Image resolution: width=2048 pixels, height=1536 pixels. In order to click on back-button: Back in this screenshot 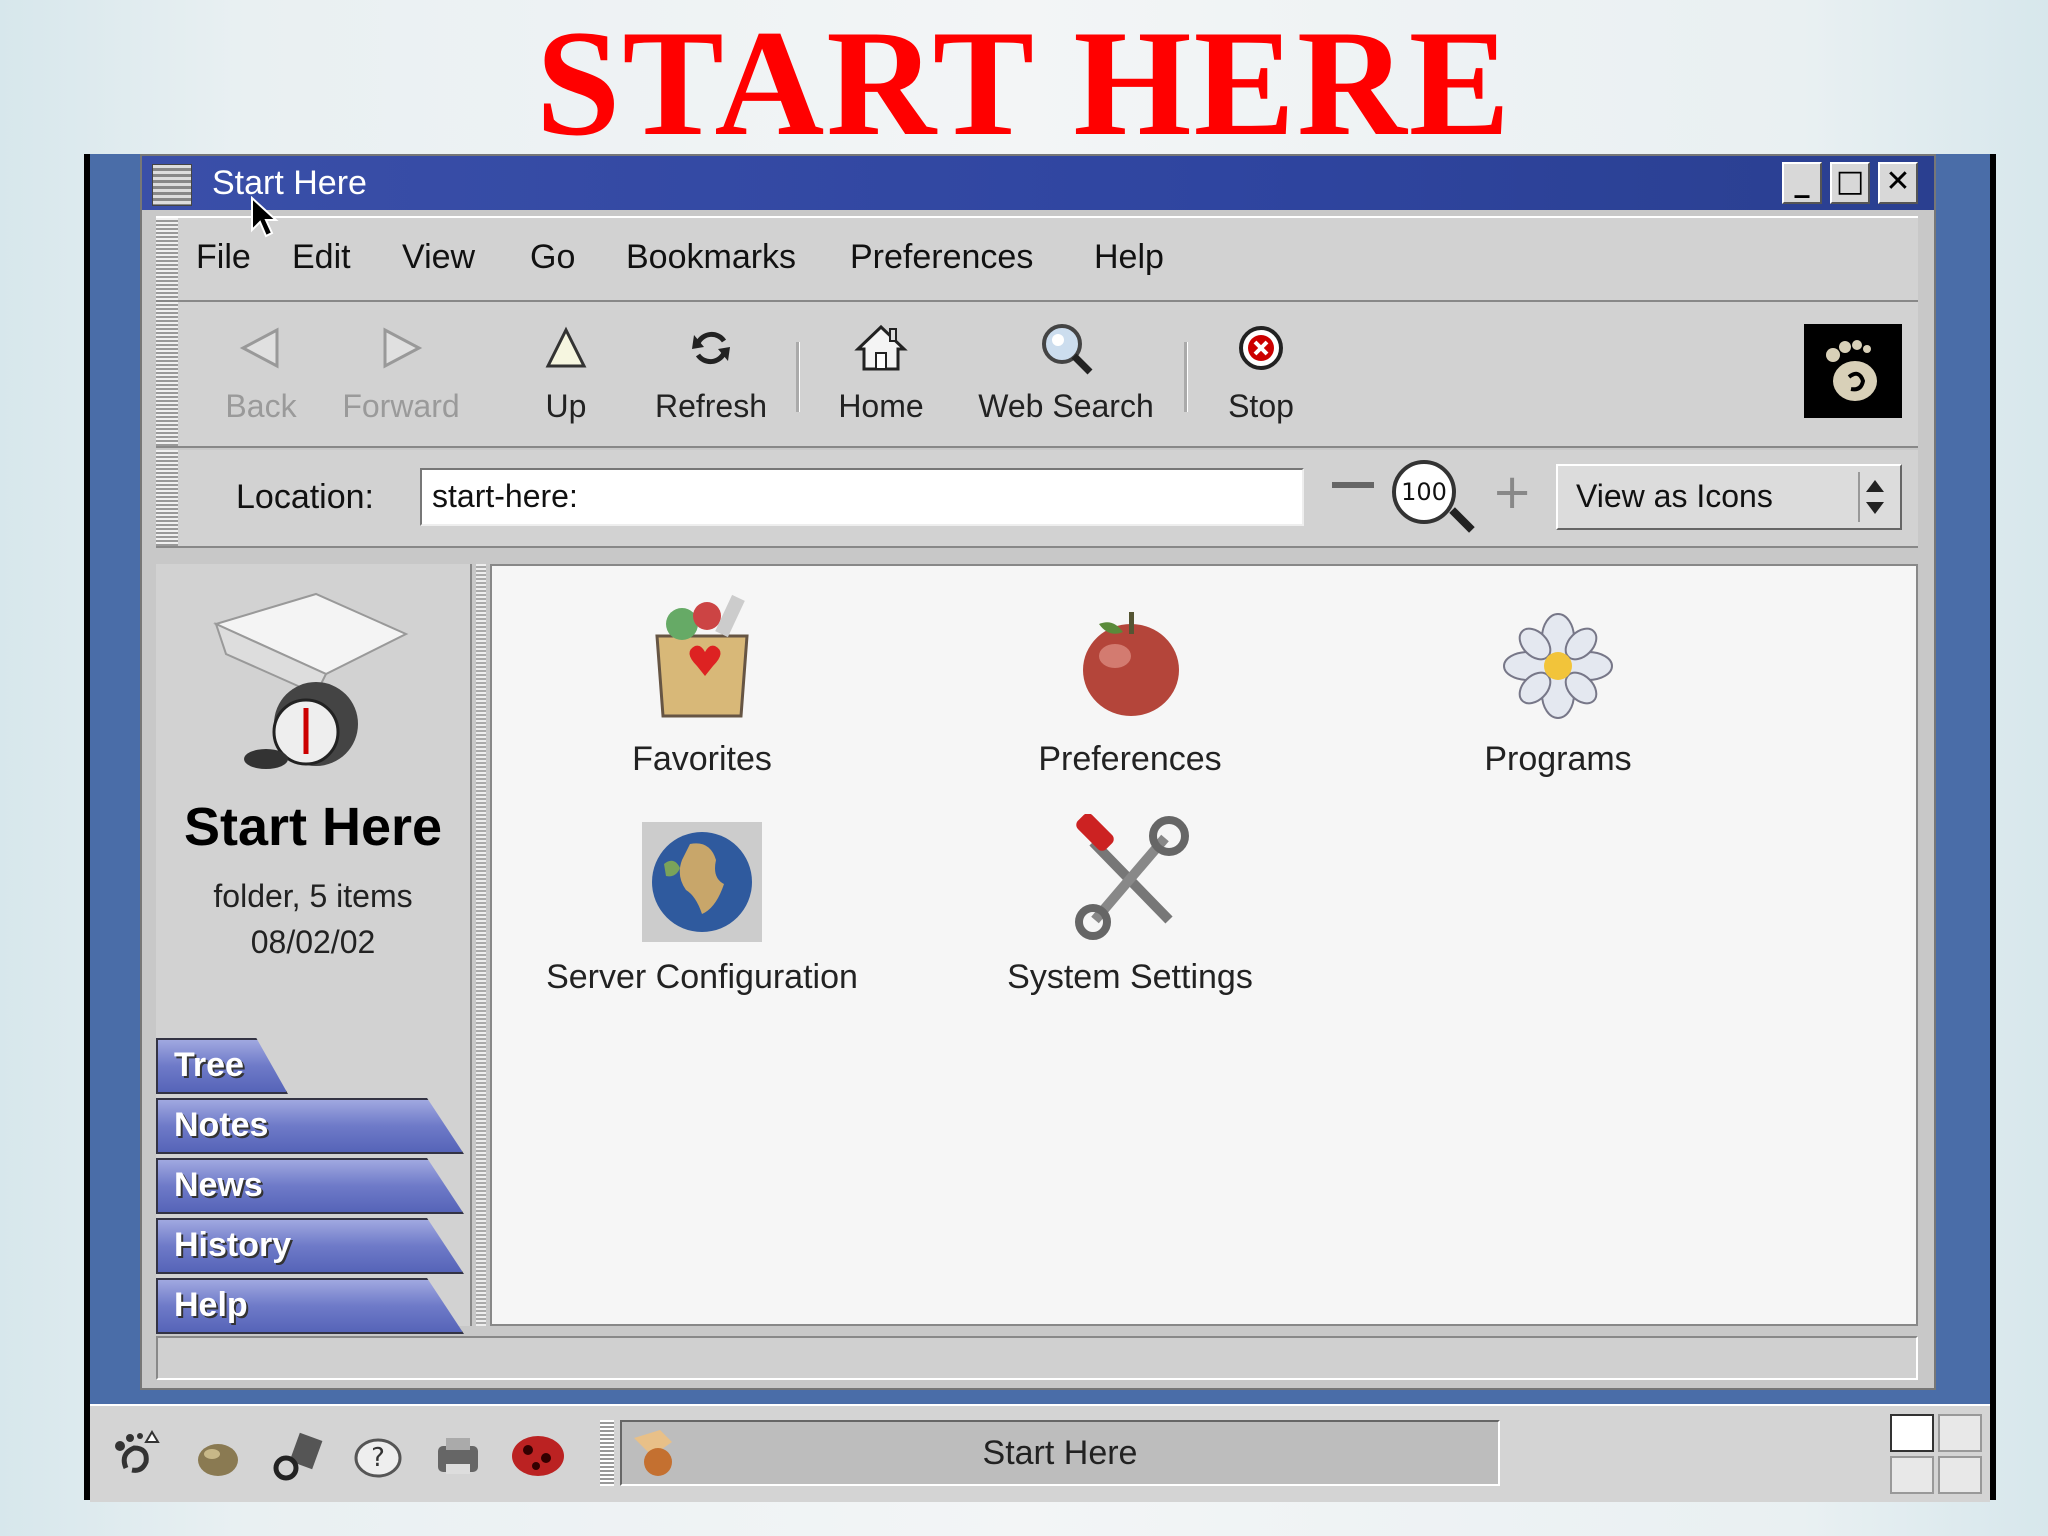, I will do `click(261, 376)`.